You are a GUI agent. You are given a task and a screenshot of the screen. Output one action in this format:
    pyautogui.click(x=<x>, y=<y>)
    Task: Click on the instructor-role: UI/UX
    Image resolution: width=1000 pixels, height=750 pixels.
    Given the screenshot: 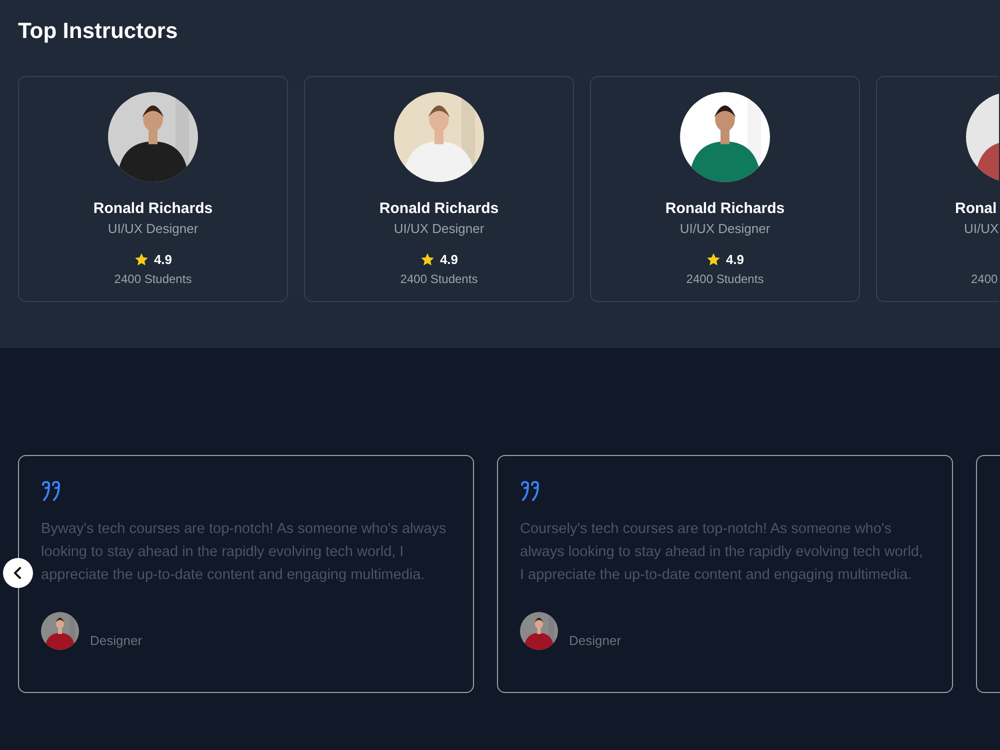 What is the action you would take?
    pyautogui.click(x=981, y=229)
    